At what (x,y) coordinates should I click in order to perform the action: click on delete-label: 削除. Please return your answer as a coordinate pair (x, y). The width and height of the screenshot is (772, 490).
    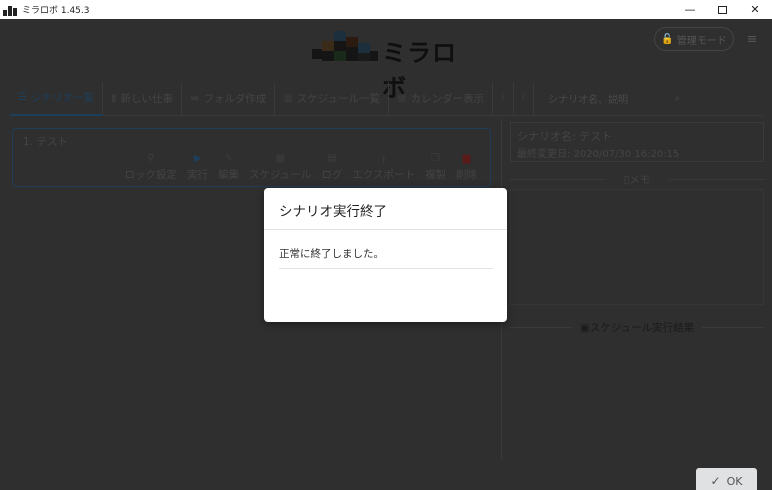
    Looking at the image, I should click on (466, 175).